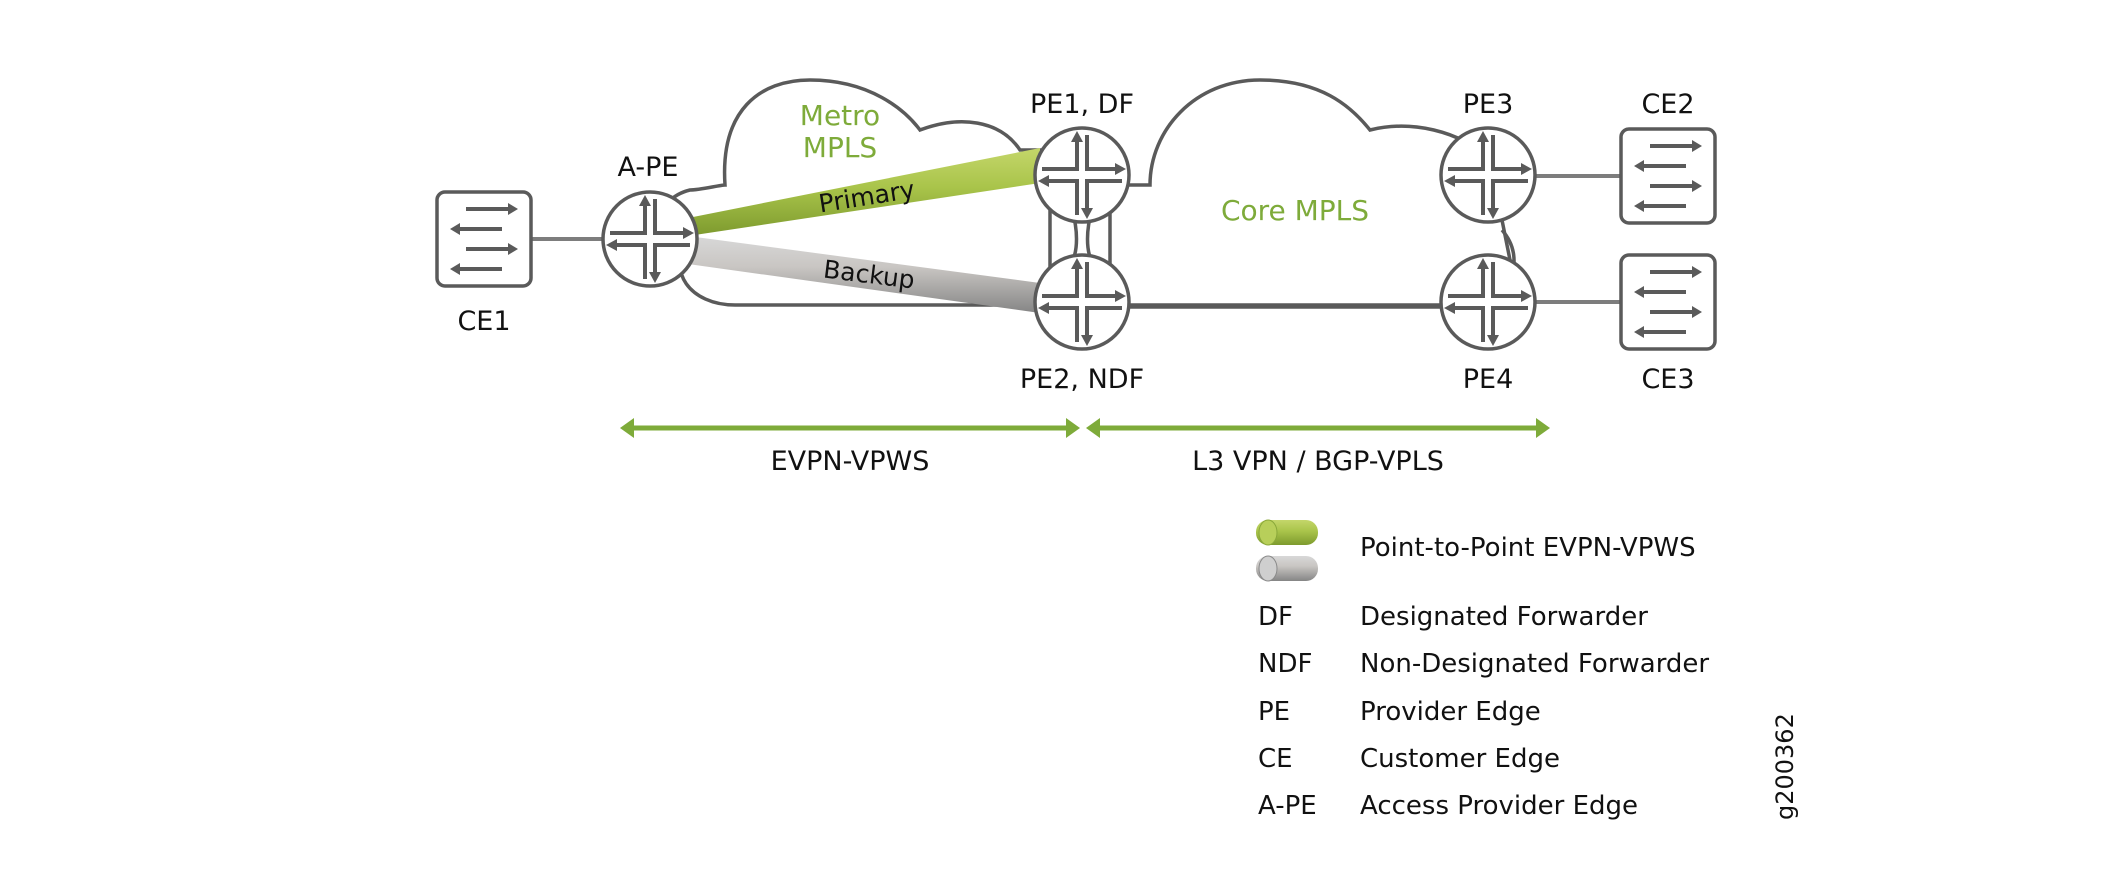 This screenshot has height=870, width=2101. I want to click on legend-abbr: A-PE, so click(1287, 806).